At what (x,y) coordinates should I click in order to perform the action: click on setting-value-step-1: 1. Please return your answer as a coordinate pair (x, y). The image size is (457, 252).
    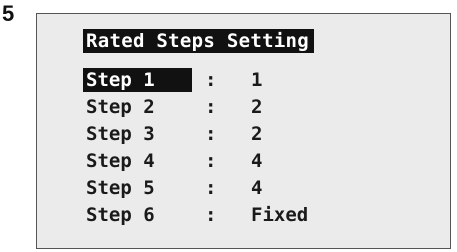
    Looking at the image, I should click on (257, 80).